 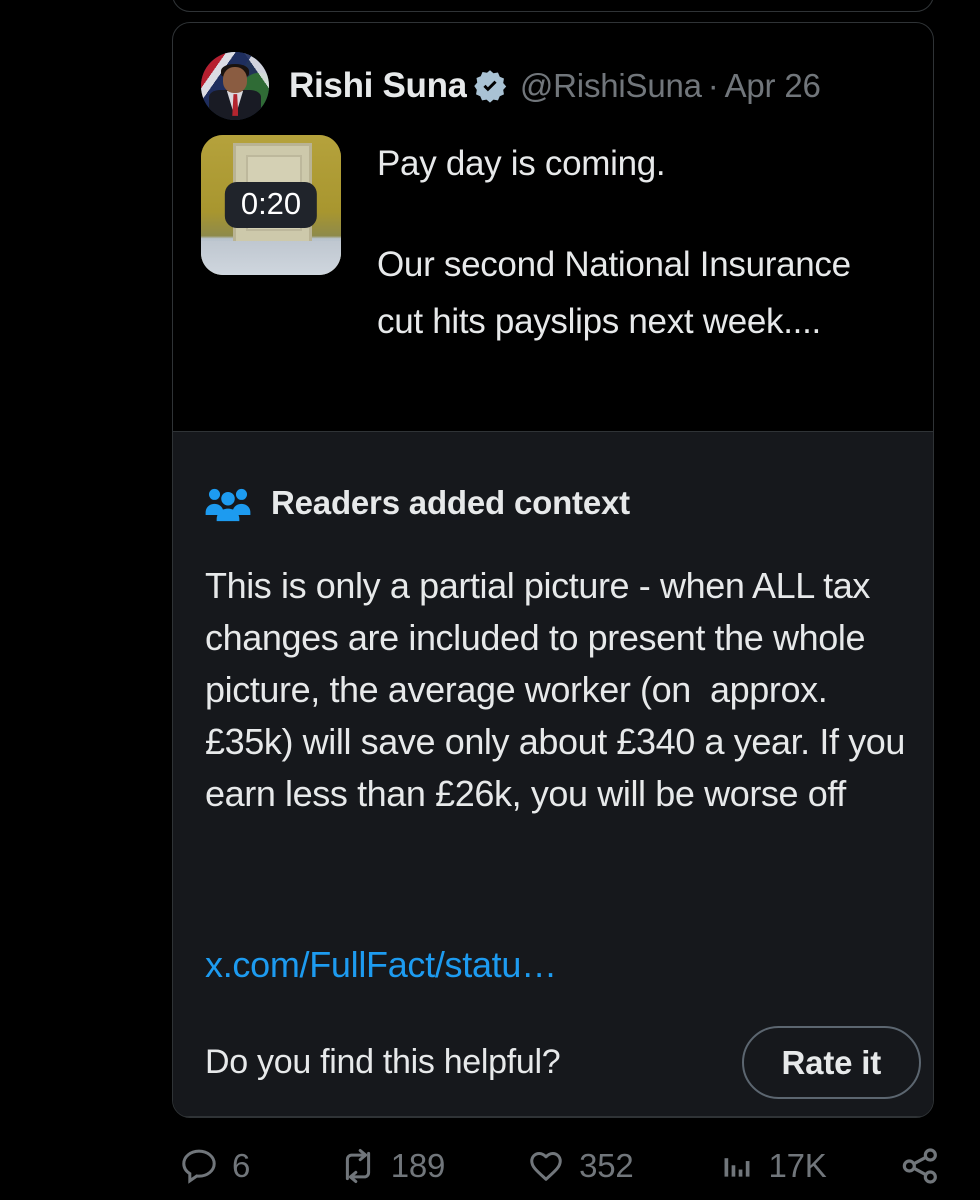 I want to click on views-action: 17K, so click(x=807, y=1166).